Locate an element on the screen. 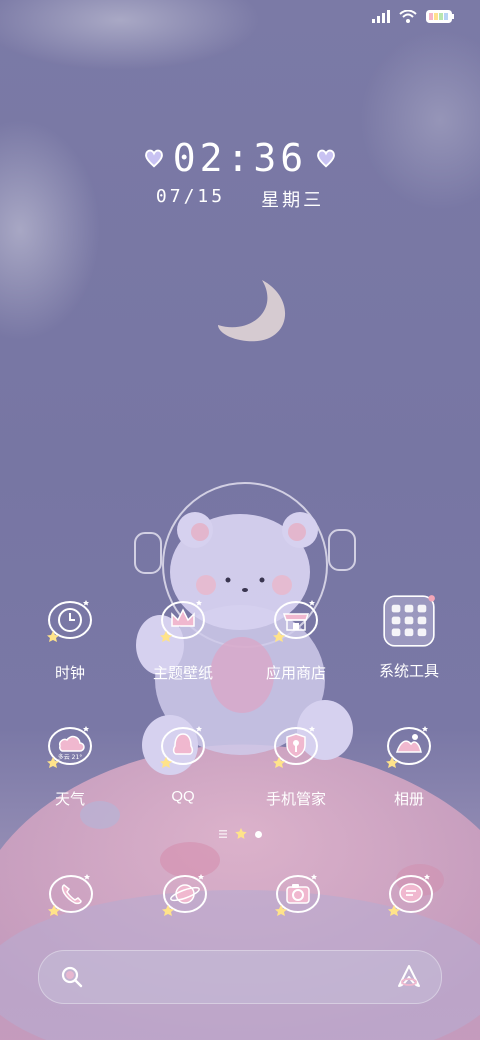 Image resolution: width=480 pixels, height=1040 pixels. qq-icon is located at coordinates (182, 747).